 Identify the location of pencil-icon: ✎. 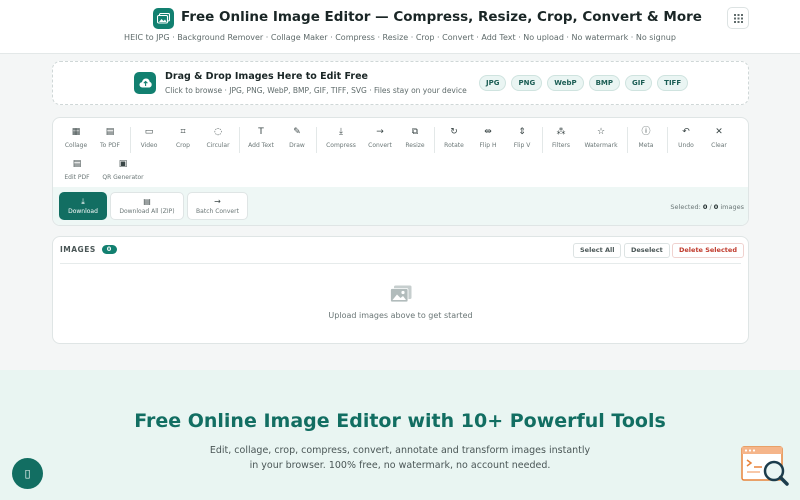
(297, 132).